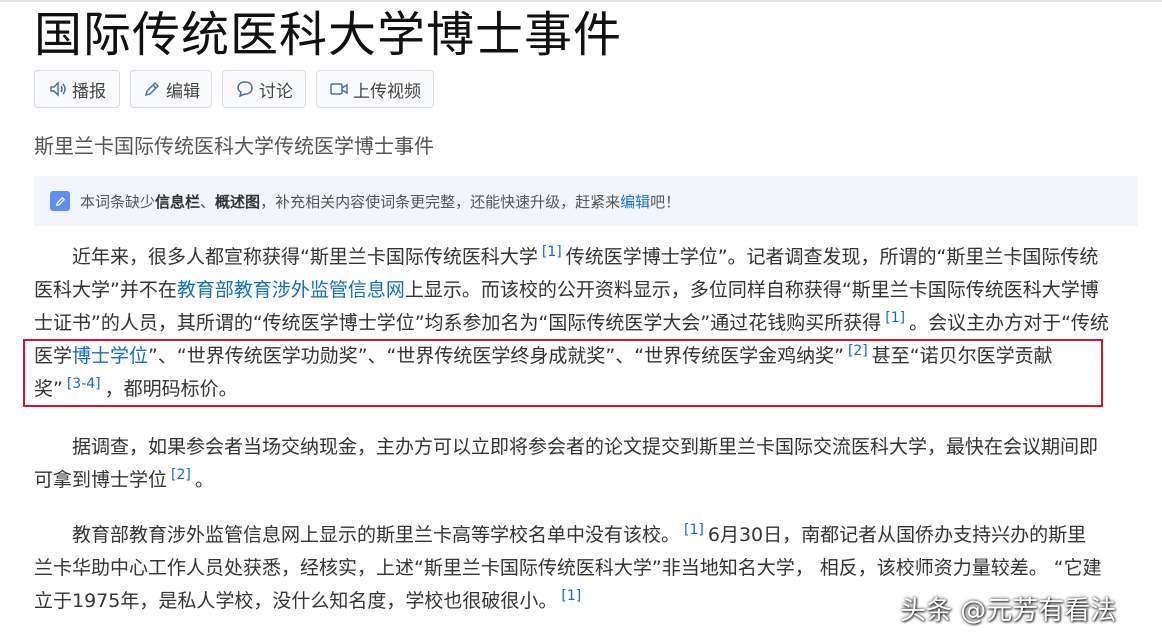 The height and width of the screenshot is (641, 1162). Describe the element at coordinates (58, 89) in the screenshot. I see `speaker-icon` at that location.